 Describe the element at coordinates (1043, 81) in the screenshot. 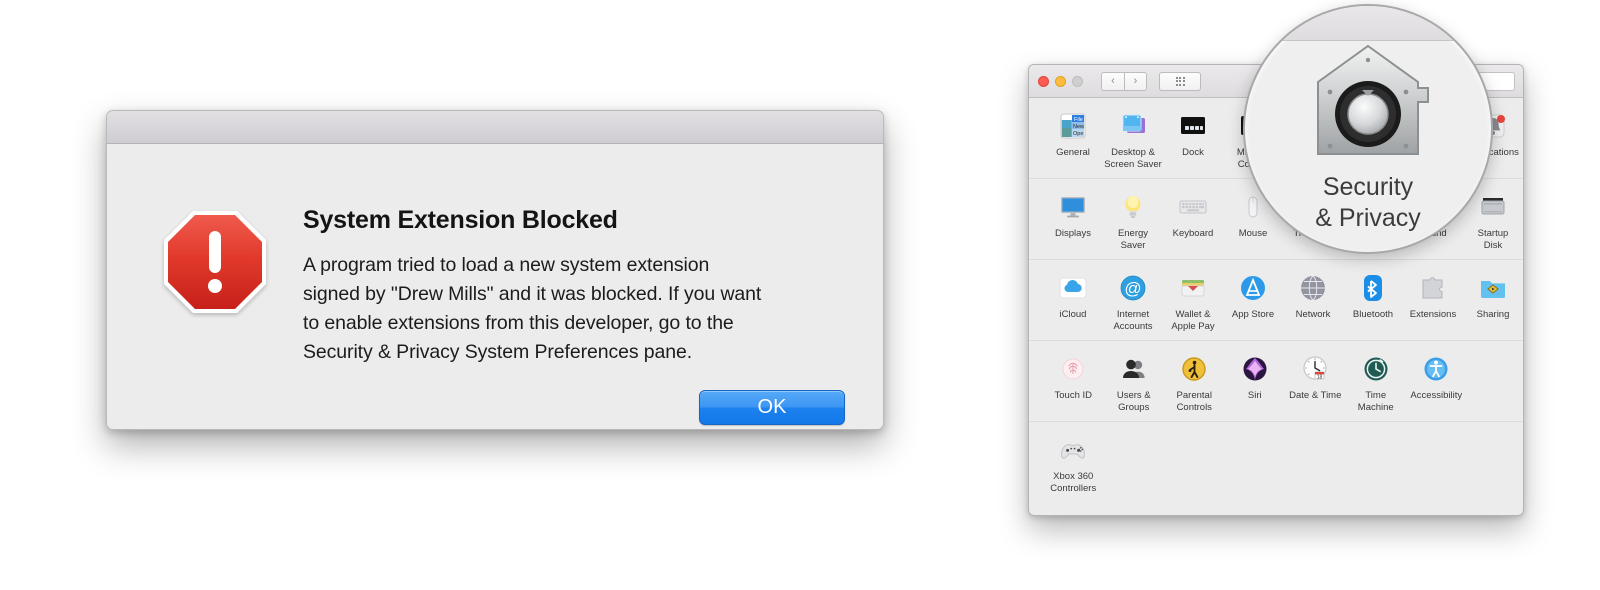

I see `close-button` at that location.